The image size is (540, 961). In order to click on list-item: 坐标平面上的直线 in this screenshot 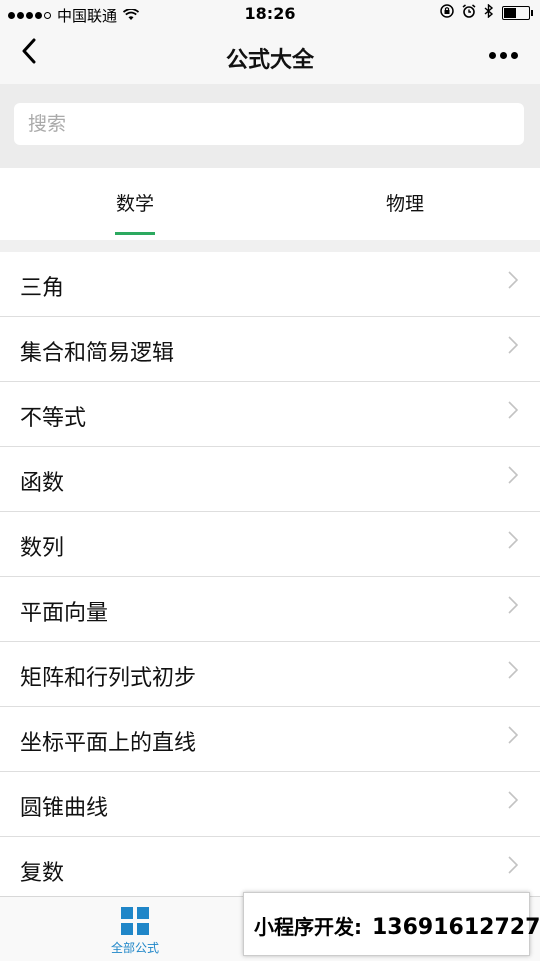, I will do `click(270, 739)`.